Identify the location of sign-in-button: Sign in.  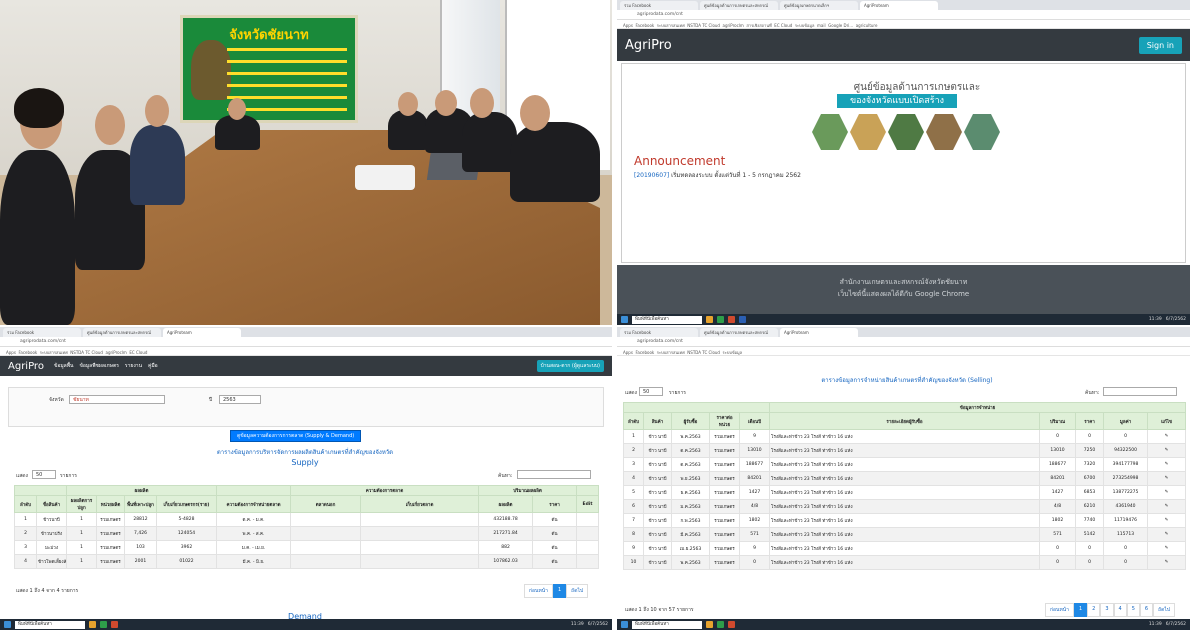
(1160, 45).